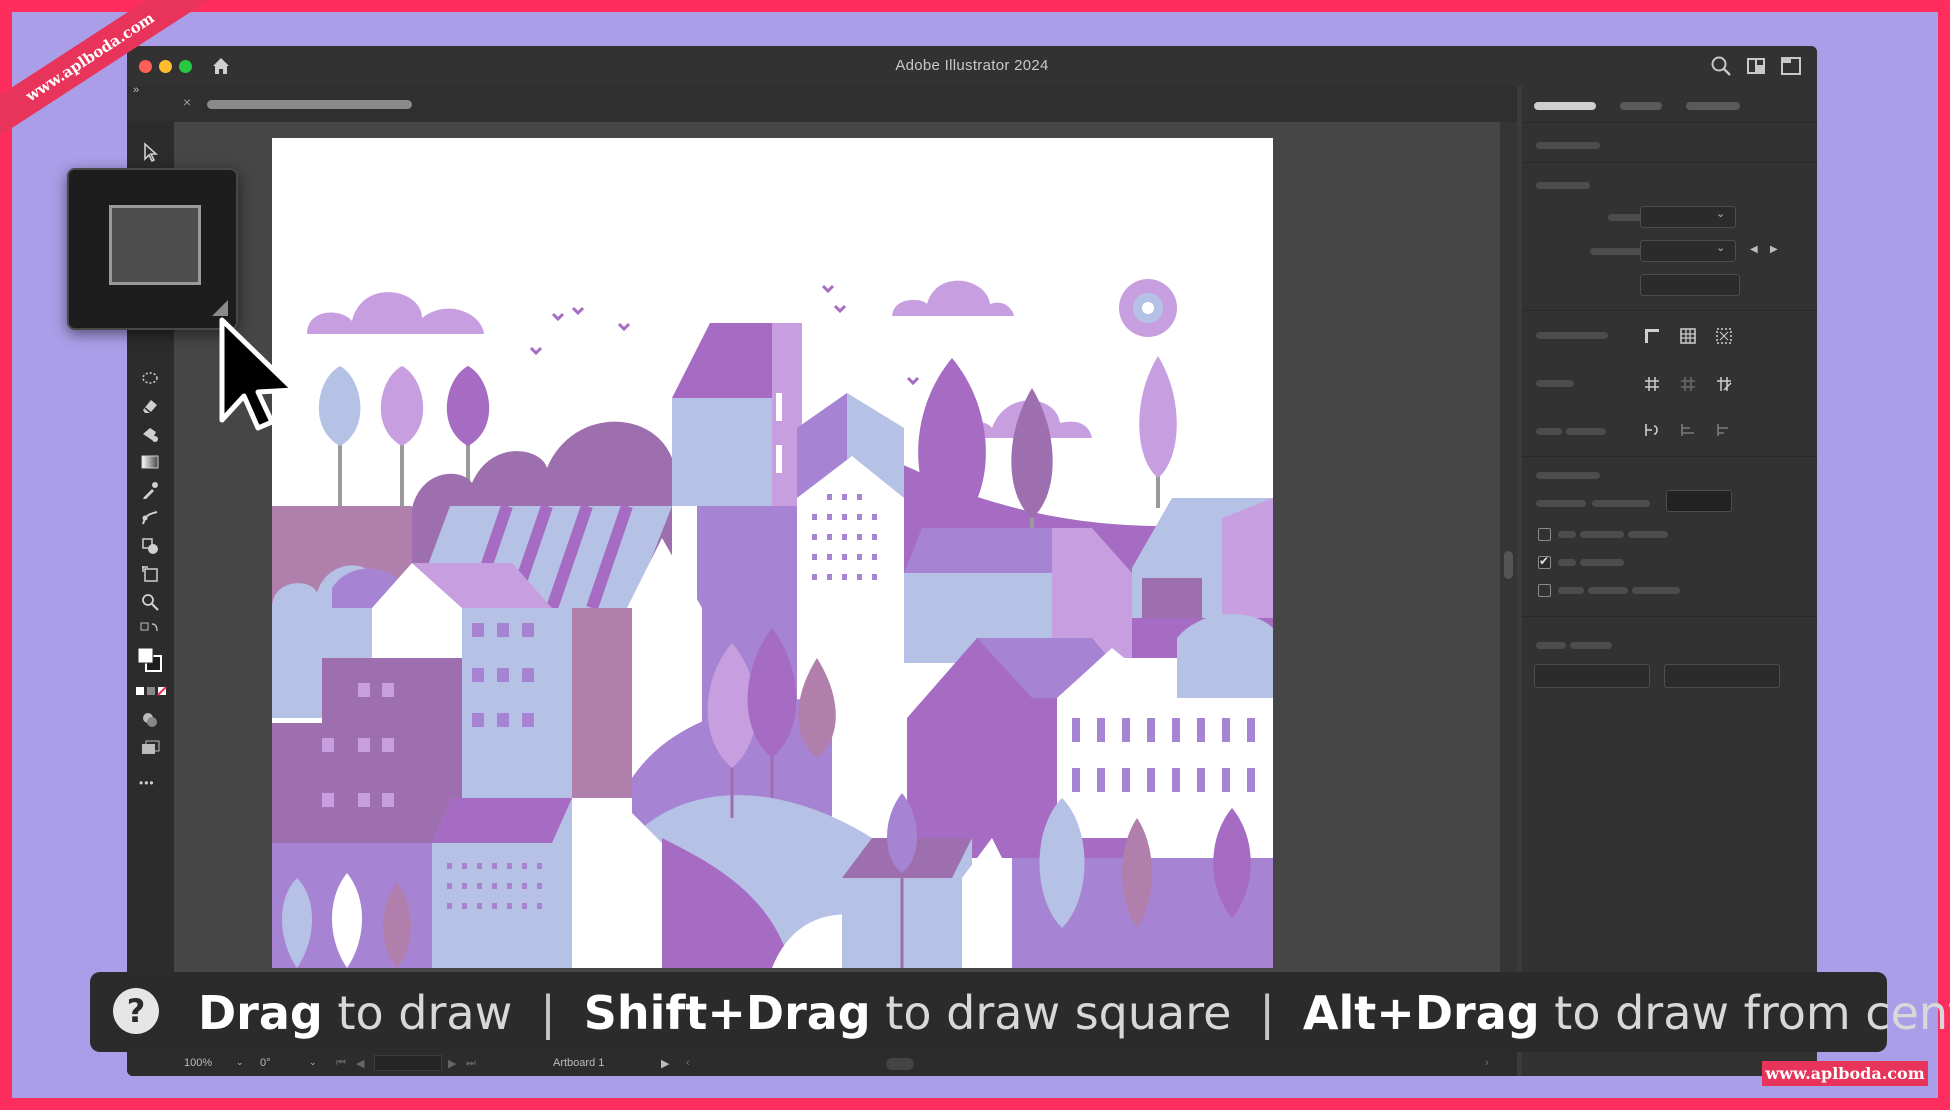  Describe the element at coordinates (150, 380) in the screenshot. I see `lasso-tool-icon` at that location.